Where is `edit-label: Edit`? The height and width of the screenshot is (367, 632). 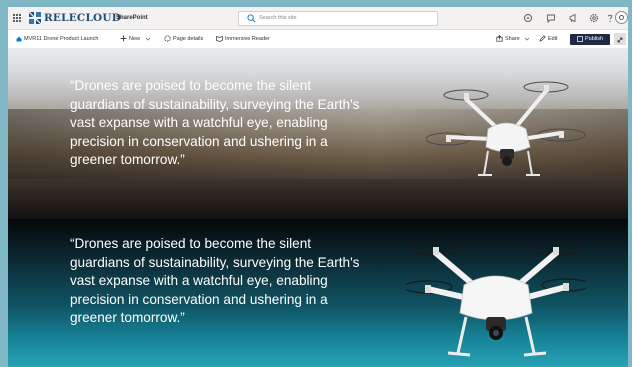 edit-label: Edit is located at coordinates (553, 39).